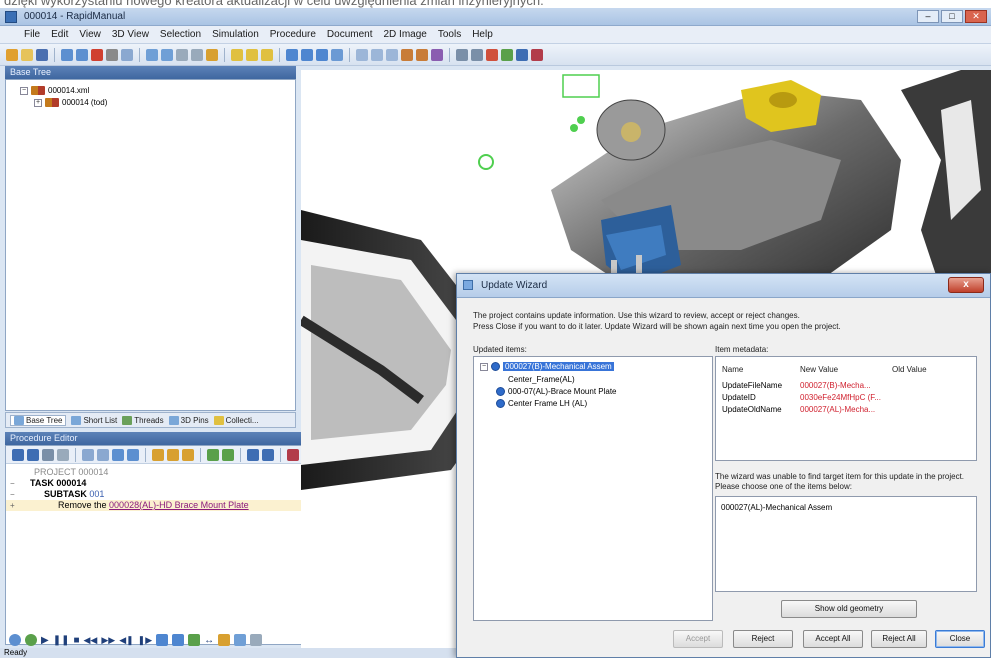 This screenshot has height=658, width=991. What do you see at coordinates (118, 454) in the screenshot?
I see `move-up-icon` at bounding box center [118, 454].